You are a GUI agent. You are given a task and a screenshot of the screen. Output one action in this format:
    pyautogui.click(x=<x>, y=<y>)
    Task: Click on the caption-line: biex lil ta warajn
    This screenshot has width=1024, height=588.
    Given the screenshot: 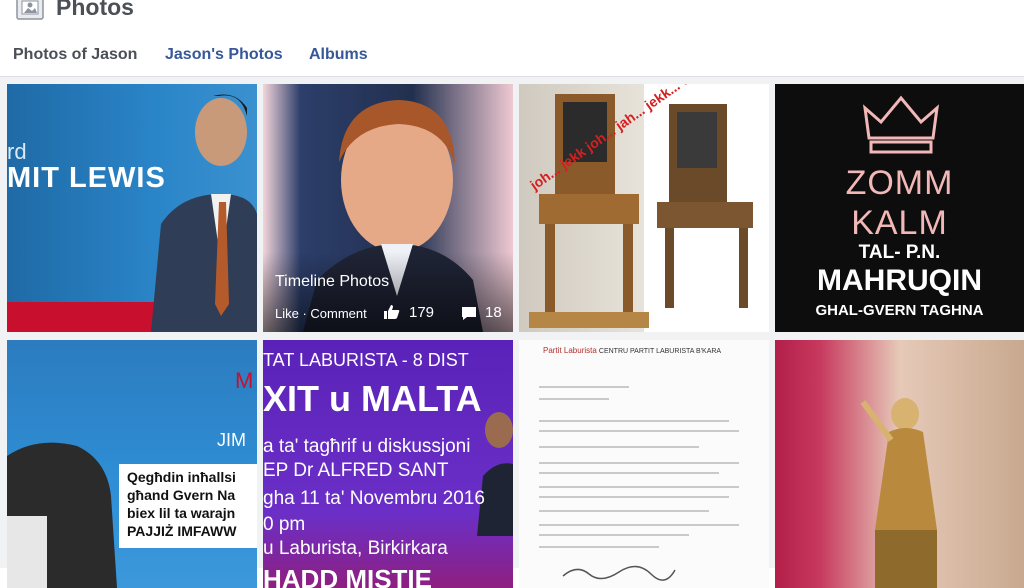 What is the action you would take?
    pyautogui.click(x=181, y=513)
    